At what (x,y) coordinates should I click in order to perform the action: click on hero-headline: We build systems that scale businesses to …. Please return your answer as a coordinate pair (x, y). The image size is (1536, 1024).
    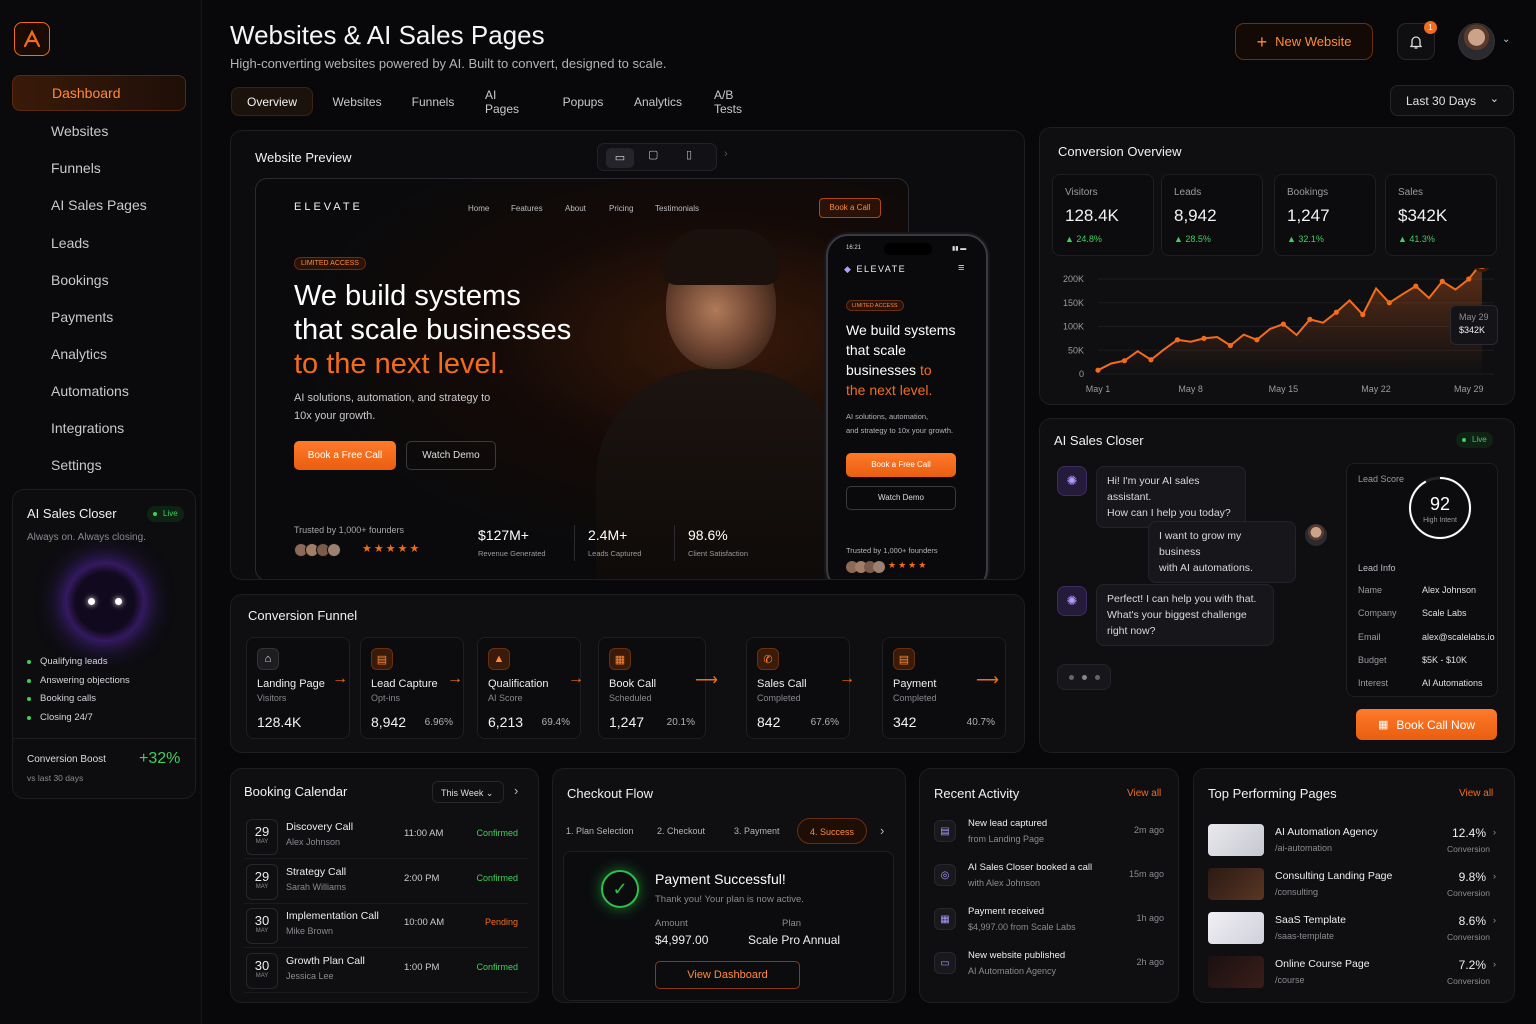
    Looking at the image, I should click on (433, 330).